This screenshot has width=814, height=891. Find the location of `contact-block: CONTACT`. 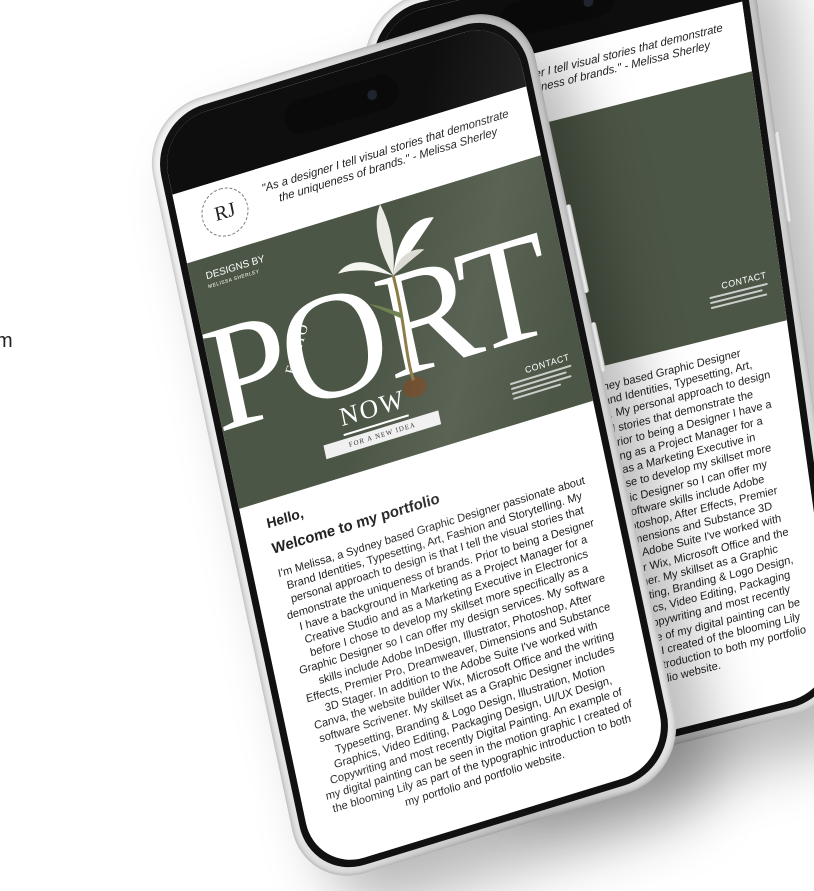

contact-block: CONTACT is located at coordinates (739, 290).